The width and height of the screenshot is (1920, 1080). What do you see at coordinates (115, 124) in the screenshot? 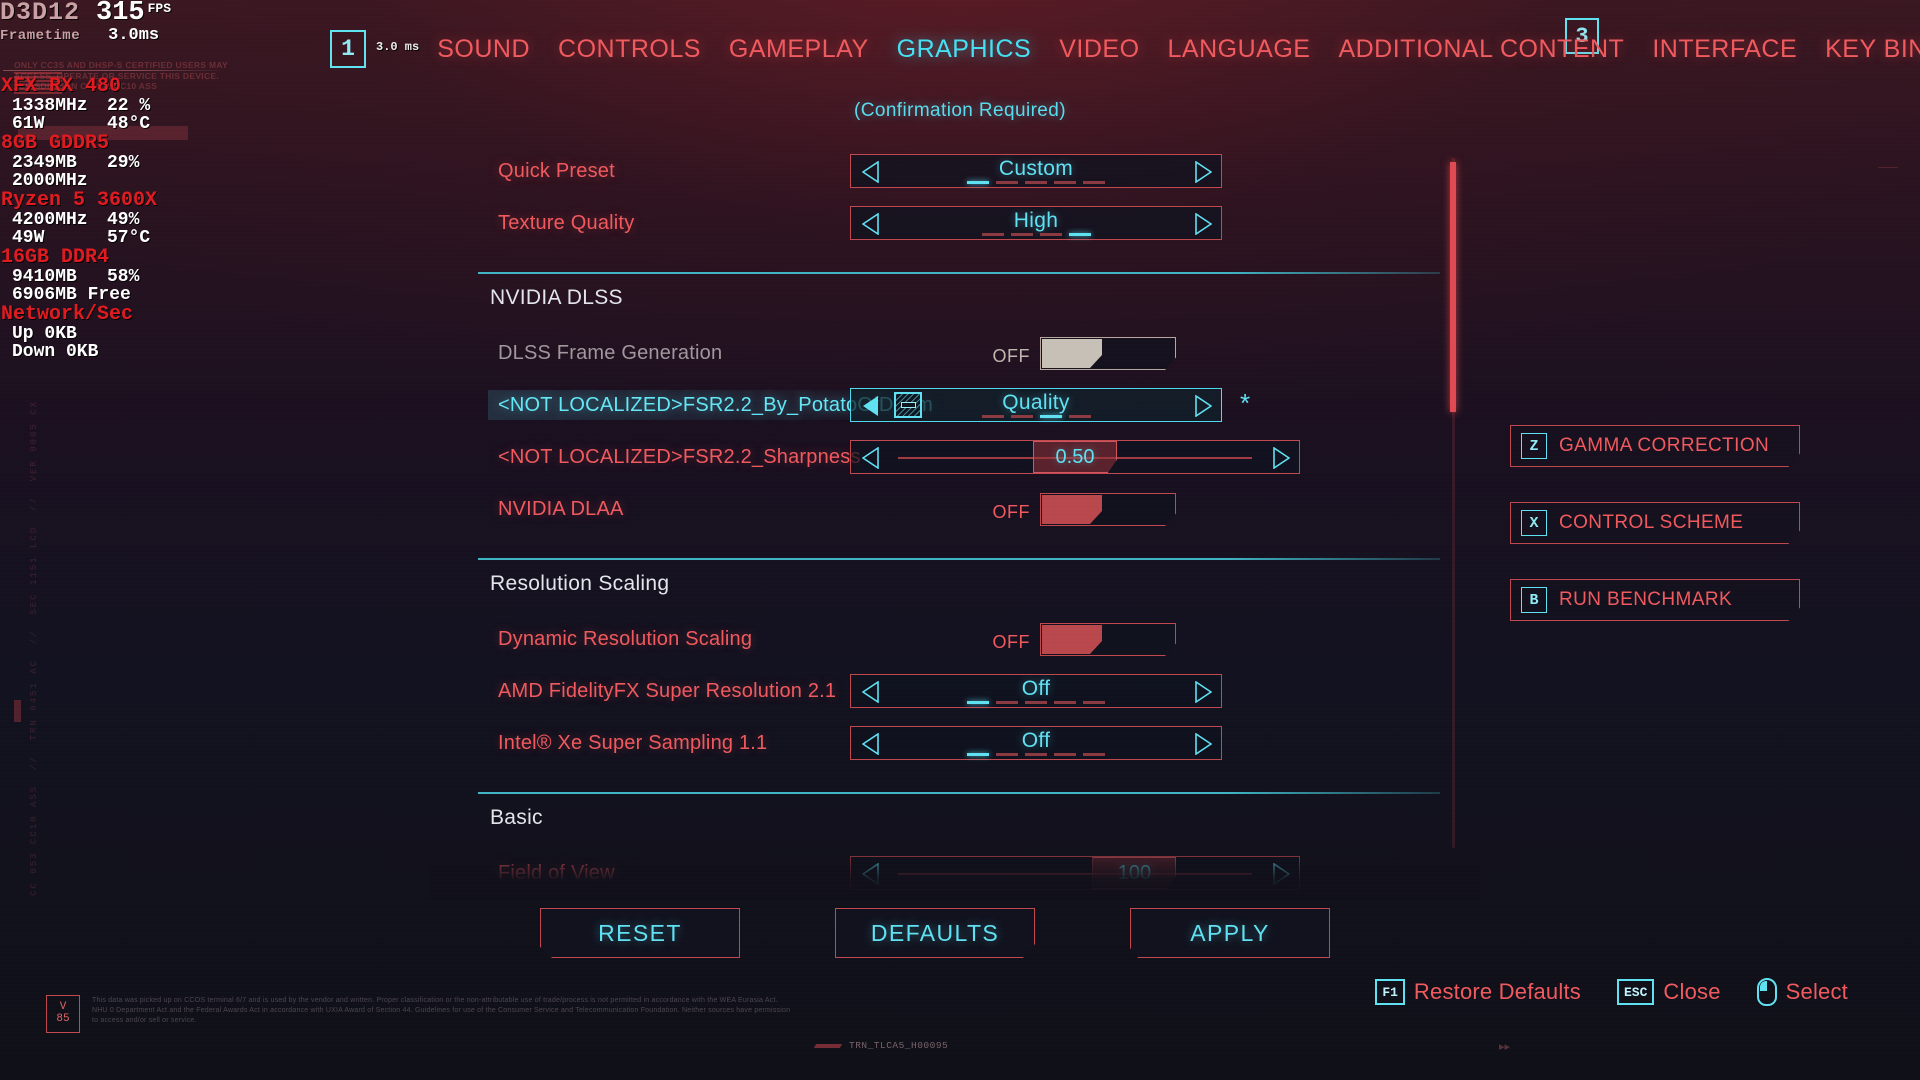
I see `overlay-sensor-line: 61W 48°C` at bounding box center [115, 124].